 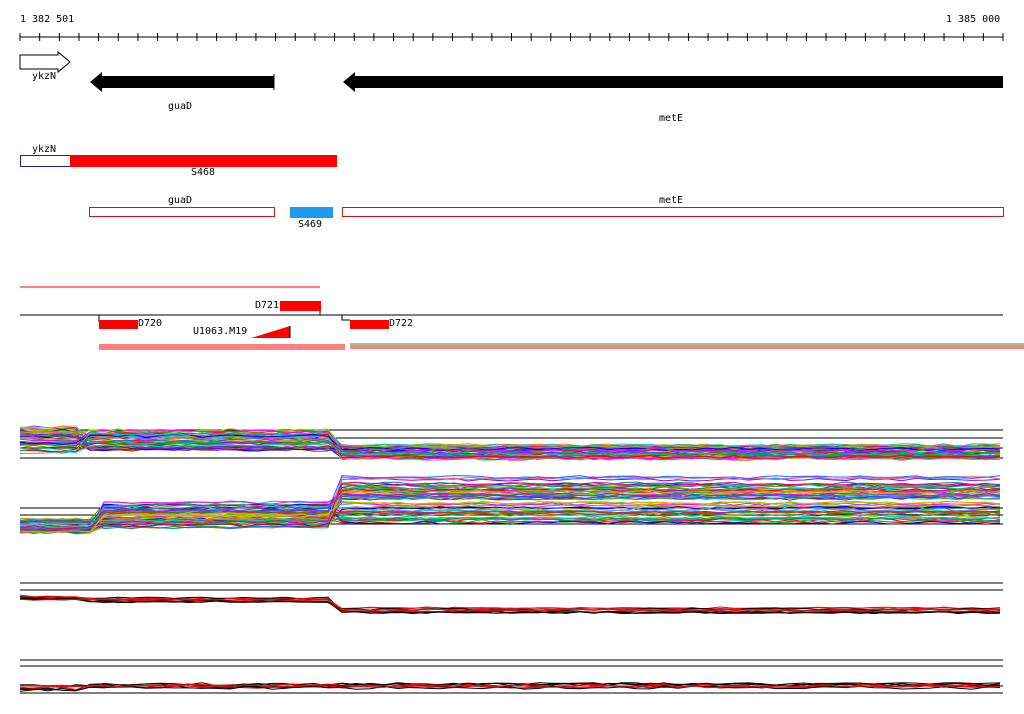 I want to click on D721-segment, so click(x=300, y=306).